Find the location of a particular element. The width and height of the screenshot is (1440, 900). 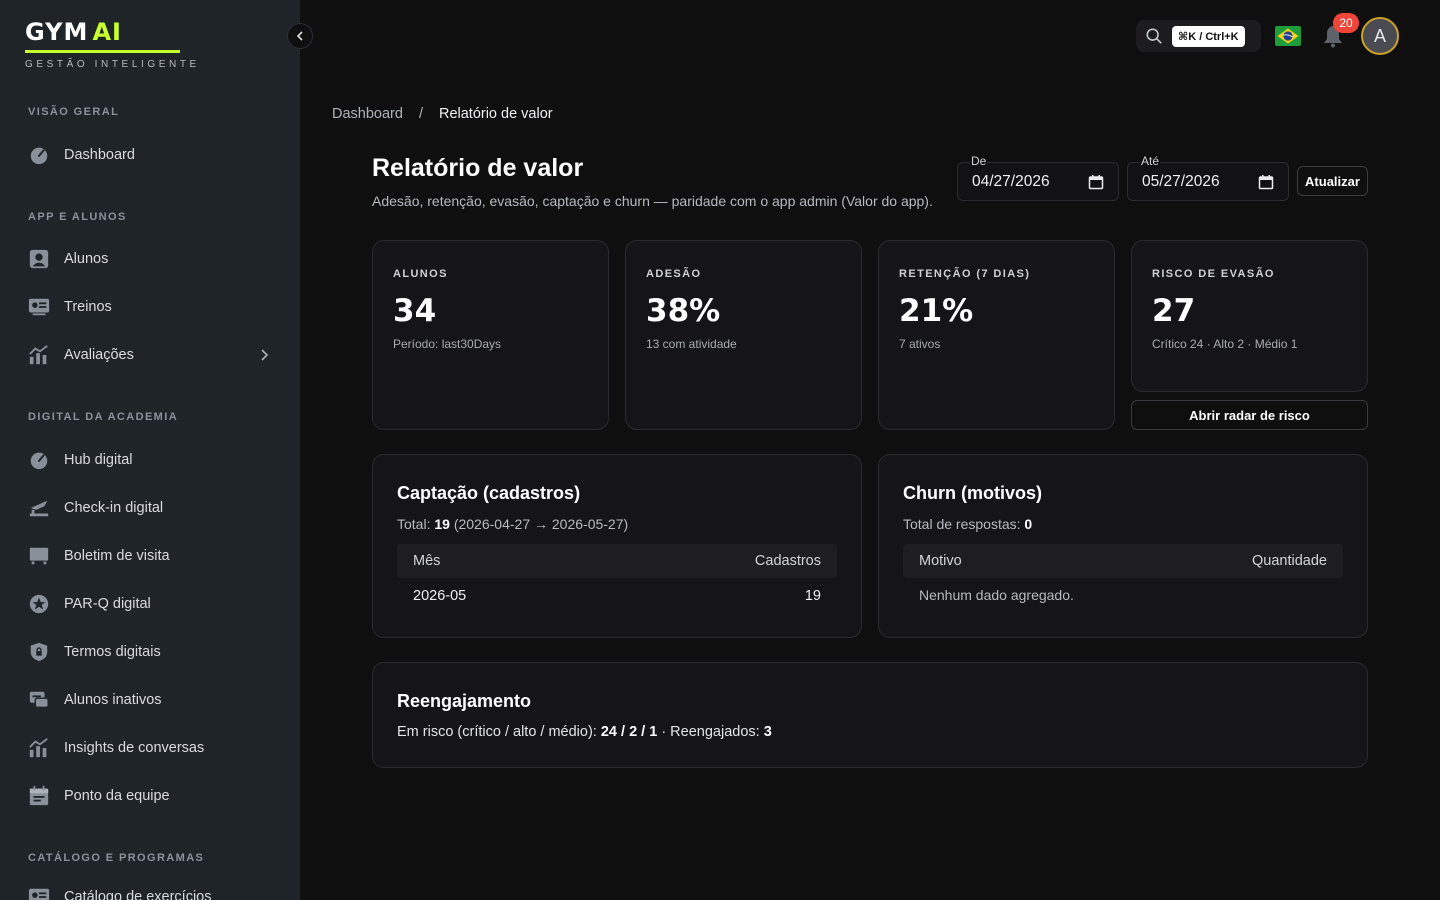

screen-icon is located at coordinates (39, 556).